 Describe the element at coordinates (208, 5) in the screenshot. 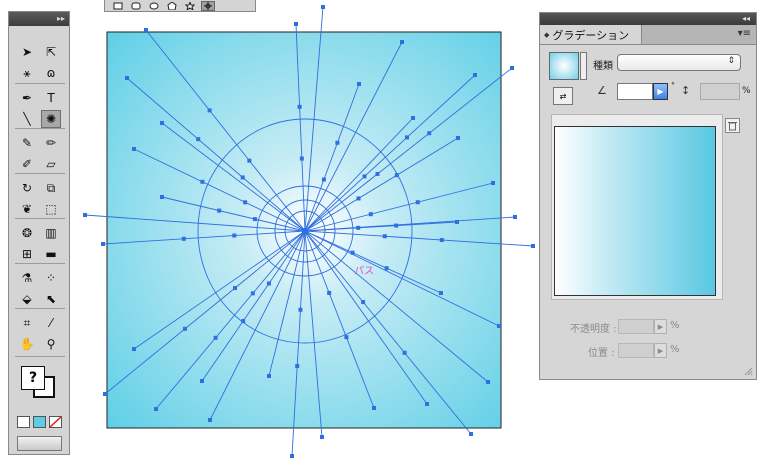

I see `flare-icon` at that location.